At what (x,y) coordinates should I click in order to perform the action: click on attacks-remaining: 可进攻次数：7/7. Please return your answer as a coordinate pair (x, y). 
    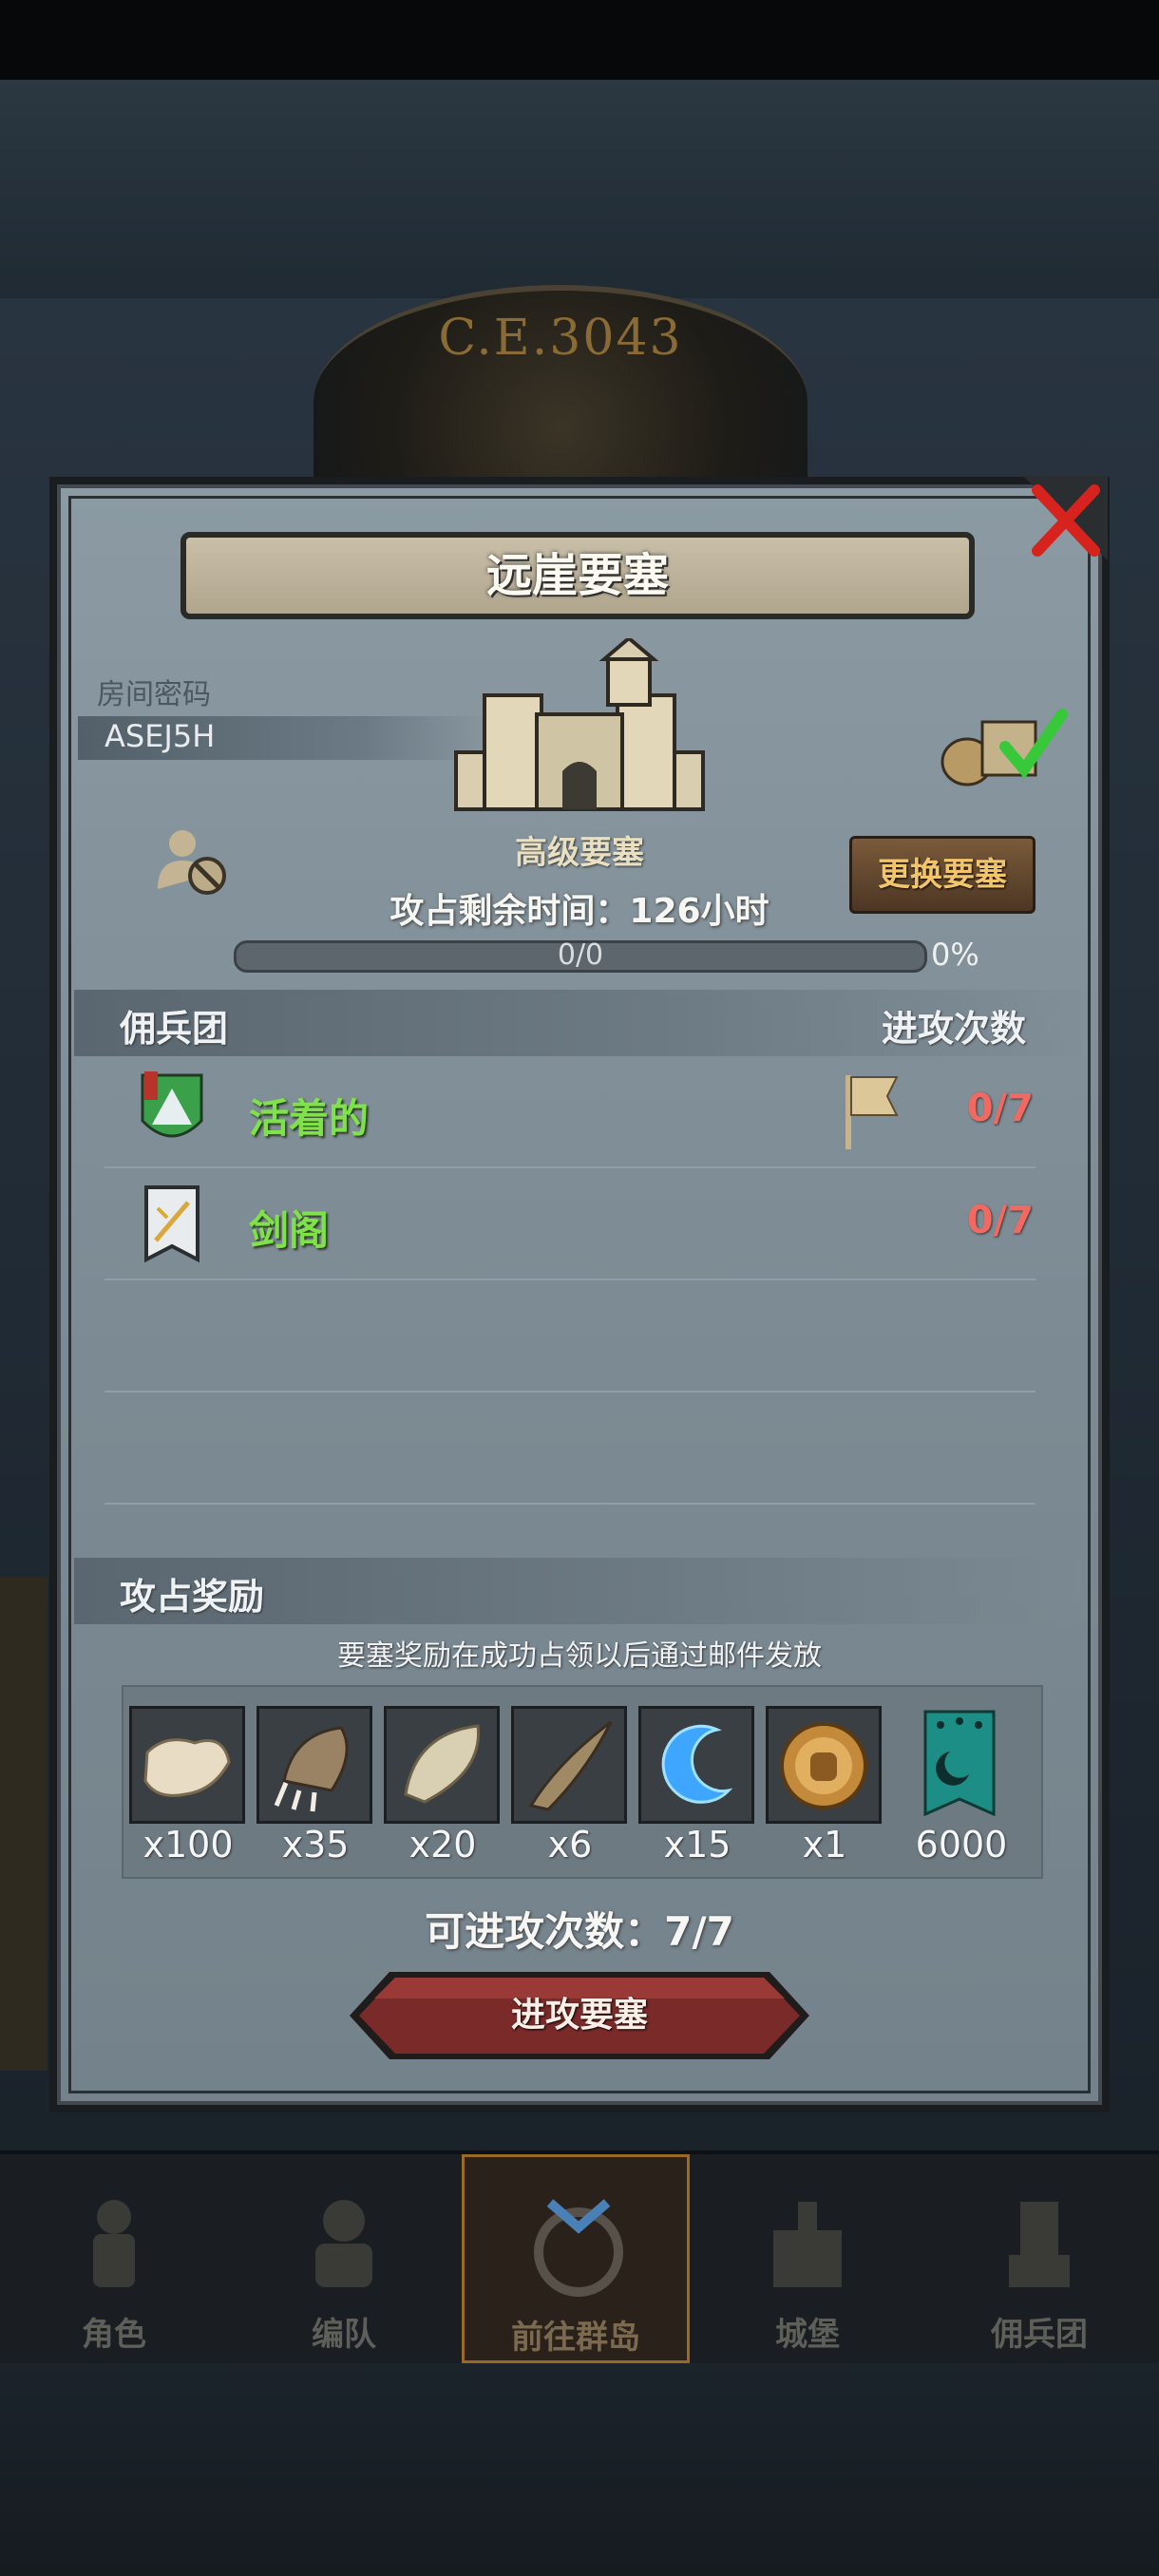
    Looking at the image, I should click on (579, 1931).